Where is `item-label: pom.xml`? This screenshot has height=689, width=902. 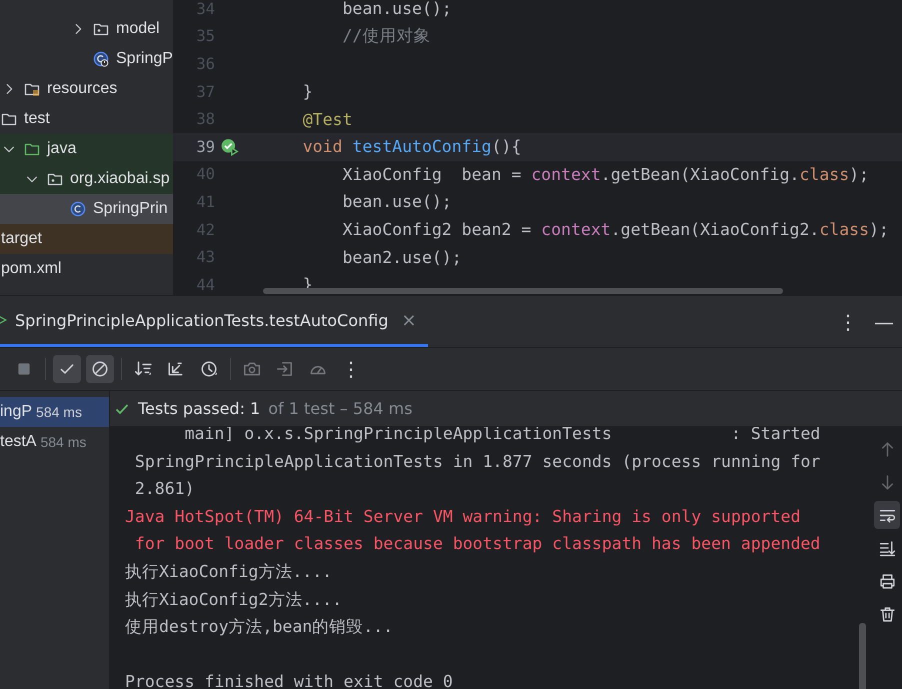
item-label: pom.xml is located at coordinates (31, 269).